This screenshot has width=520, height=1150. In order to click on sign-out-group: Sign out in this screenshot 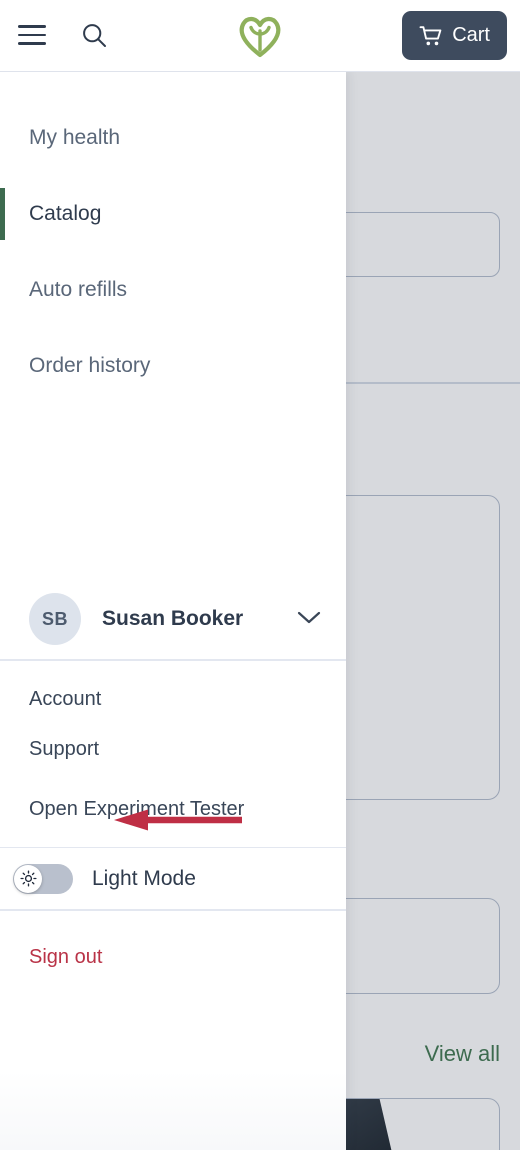, I will do `click(173, 943)`.